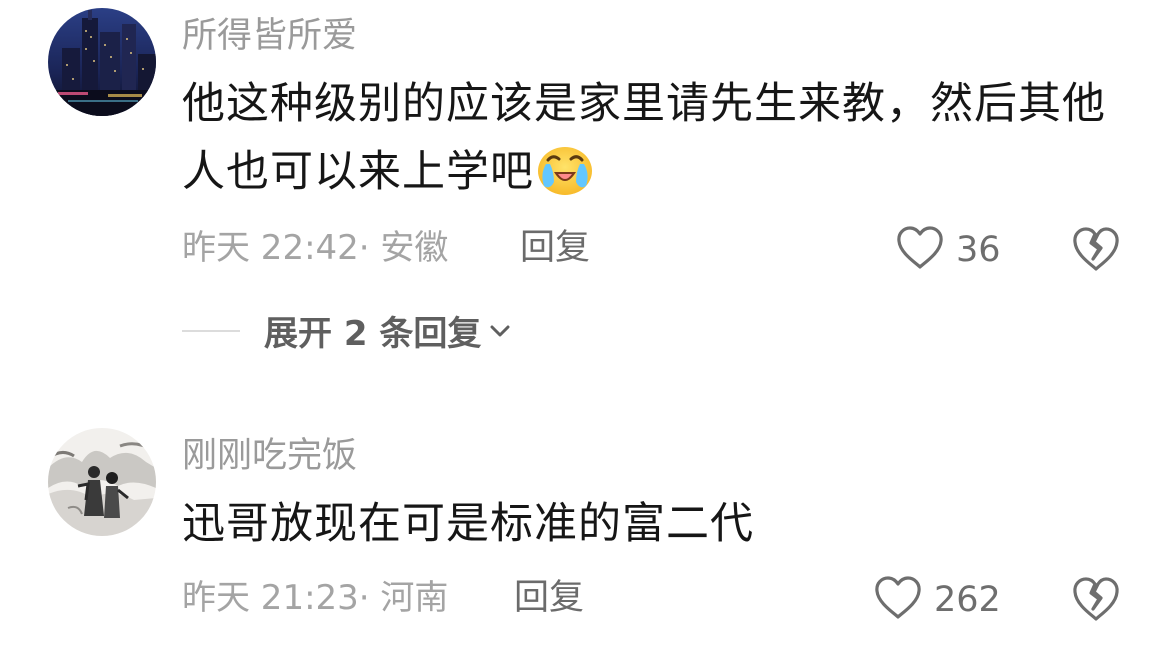 The height and width of the screenshot is (646, 1170). What do you see at coordinates (468, 524) in the screenshot?
I see `comment-text-body: 迅哥放现在可是标准的富二代` at bounding box center [468, 524].